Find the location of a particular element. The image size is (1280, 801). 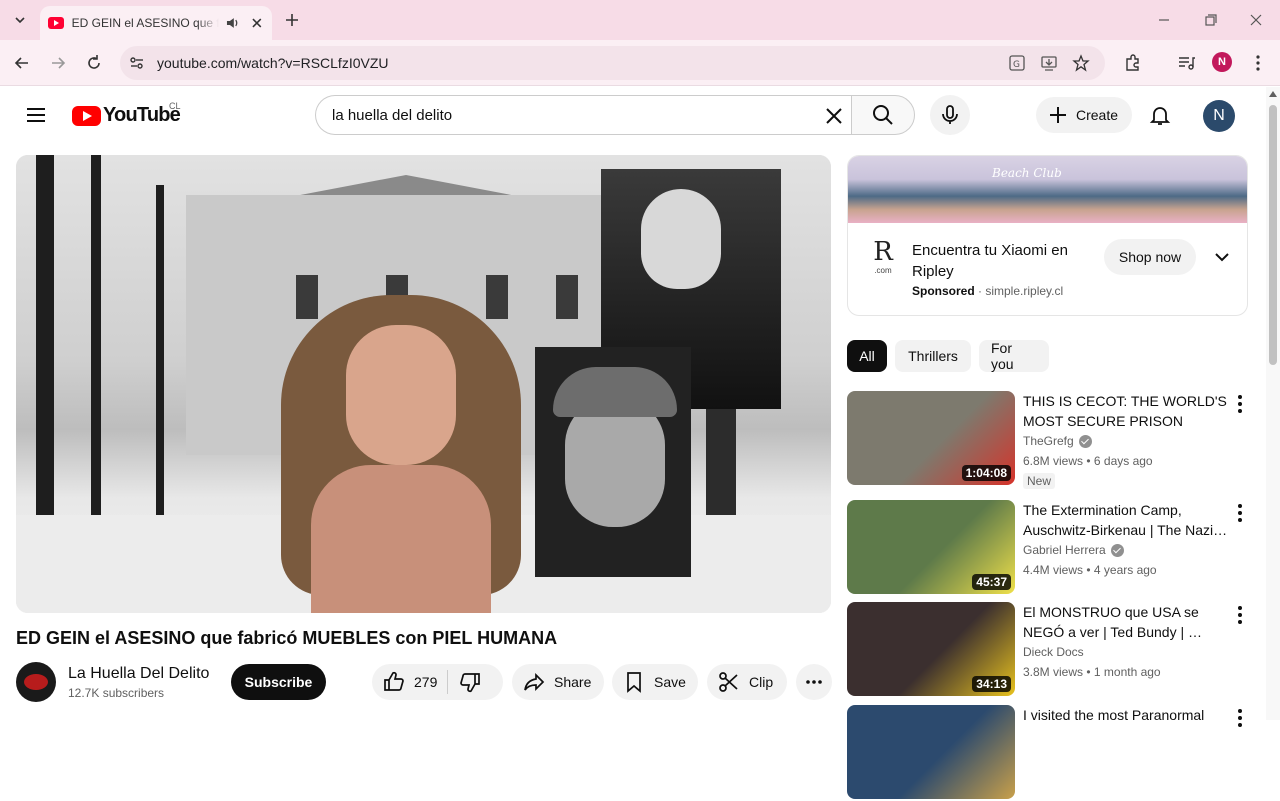

chip-for-you: For you is located at coordinates (1014, 356).